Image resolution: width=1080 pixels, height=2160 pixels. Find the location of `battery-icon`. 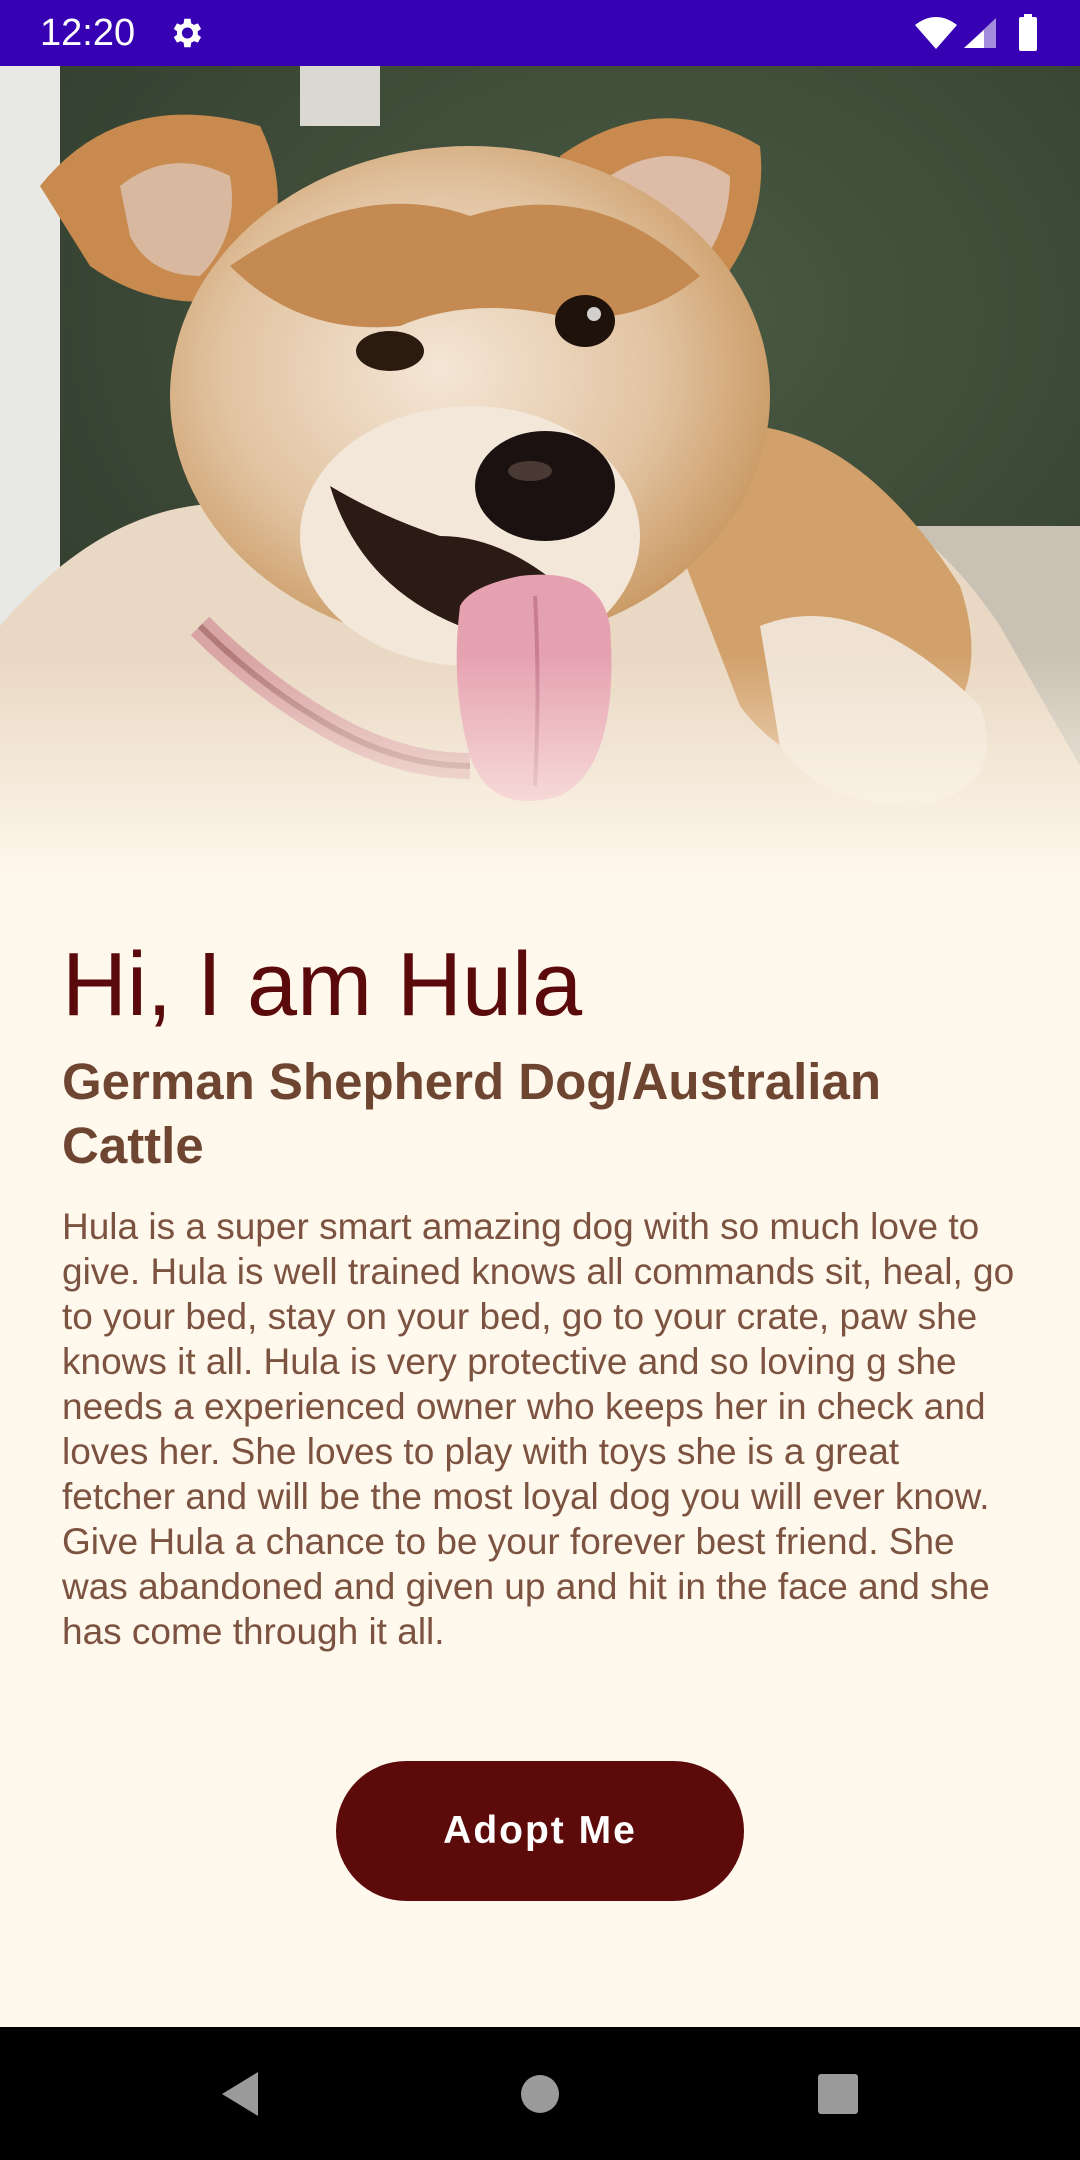

battery-icon is located at coordinates (1028, 32).